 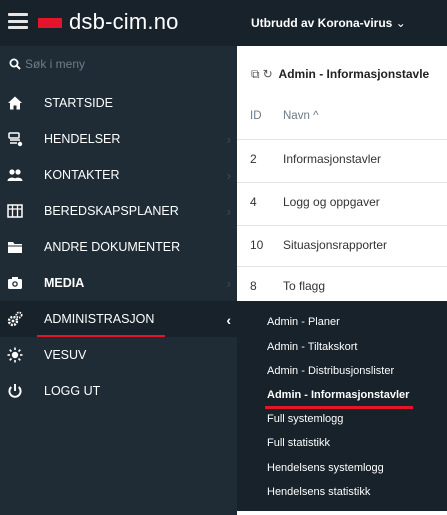 I want to click on active-item-underline, so click(x=101, y=336).